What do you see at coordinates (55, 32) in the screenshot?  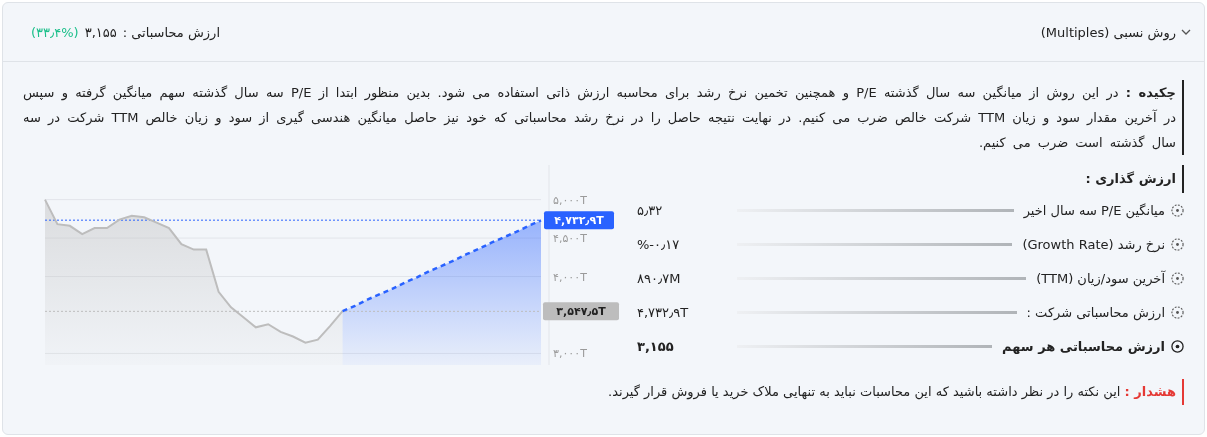 I see `result-change: (۳۳٫۴%)` at bounding box center [55, 32].